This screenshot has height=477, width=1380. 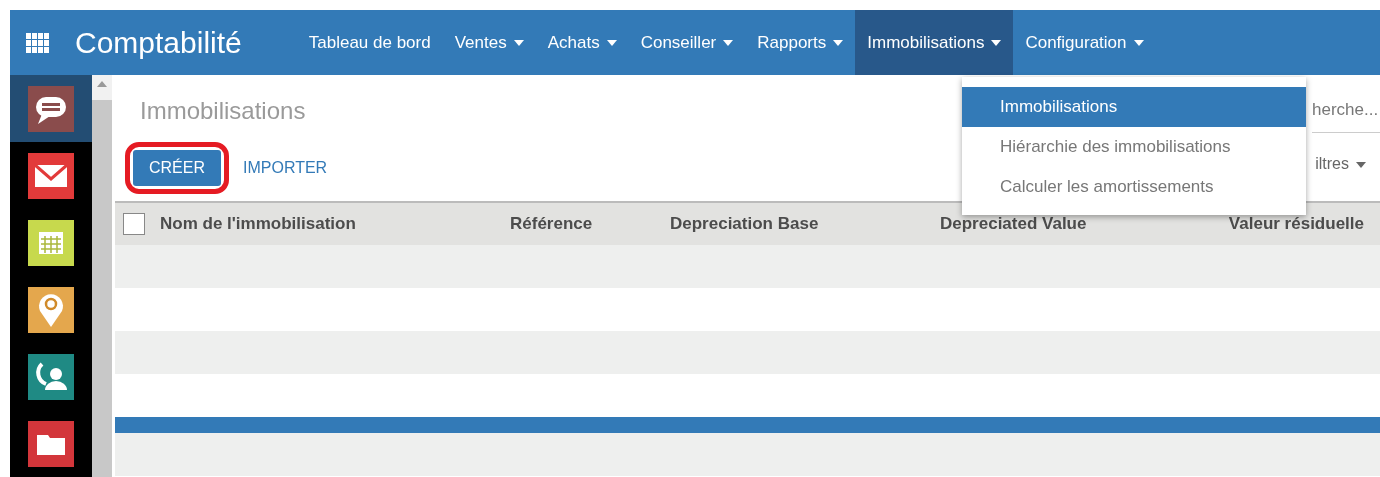 I want to click on scrollbar, so click(x=103, y=276).